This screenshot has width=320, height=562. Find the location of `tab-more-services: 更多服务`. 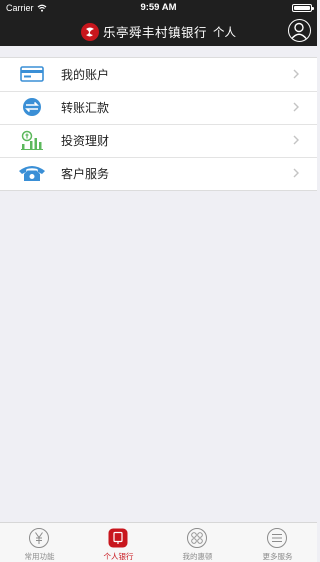

tab-more-services: 更多服务 is located at coordinates (277, 542).